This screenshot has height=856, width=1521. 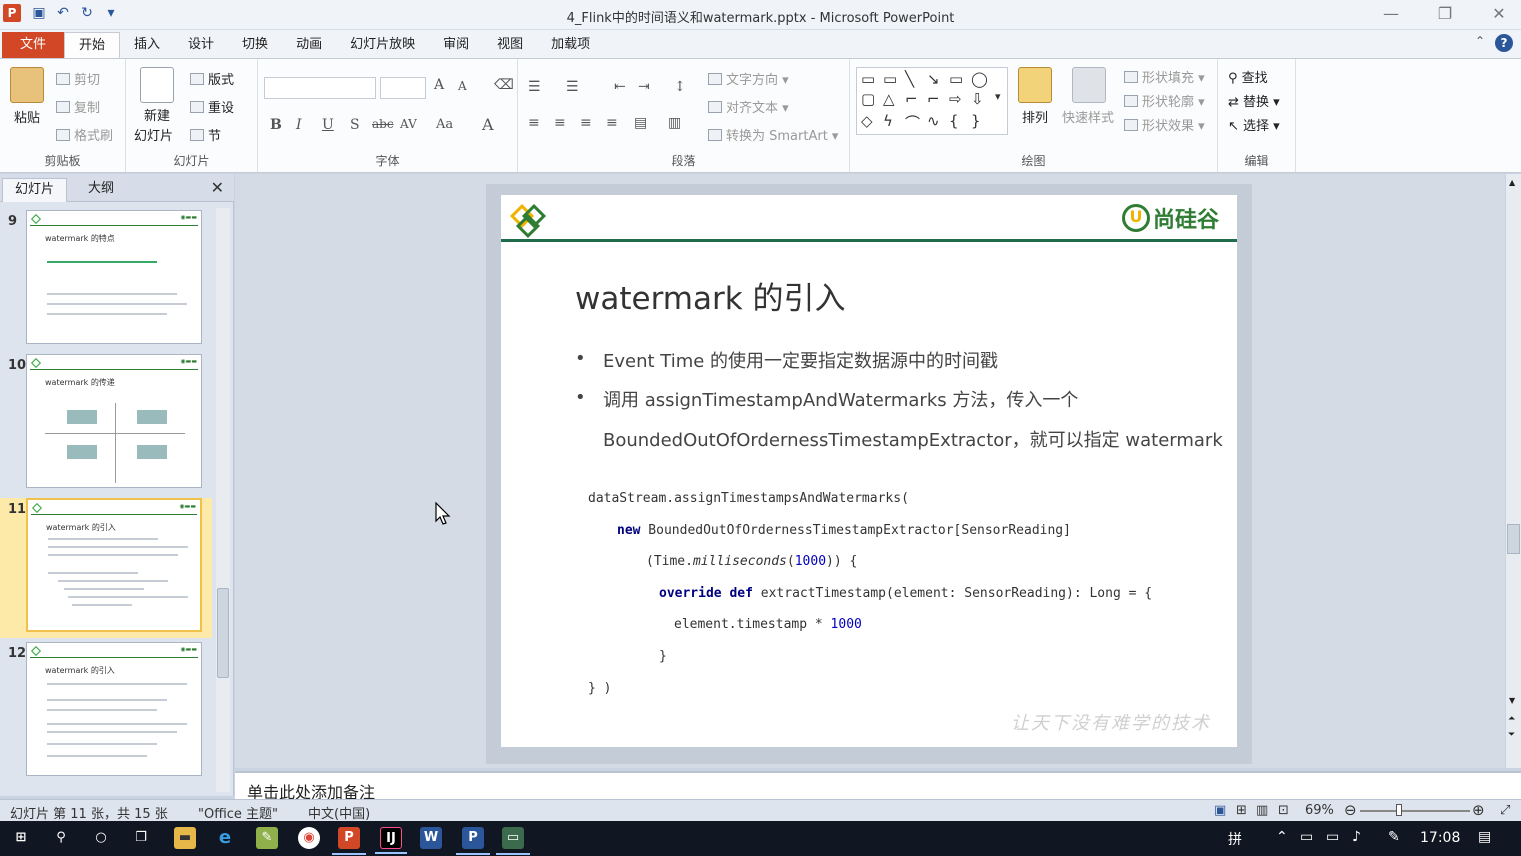 What do you see at coordinates (909, 79) in the screenshot?
I see `line-shape-icon: ╲` at bounding box center [909, 79].